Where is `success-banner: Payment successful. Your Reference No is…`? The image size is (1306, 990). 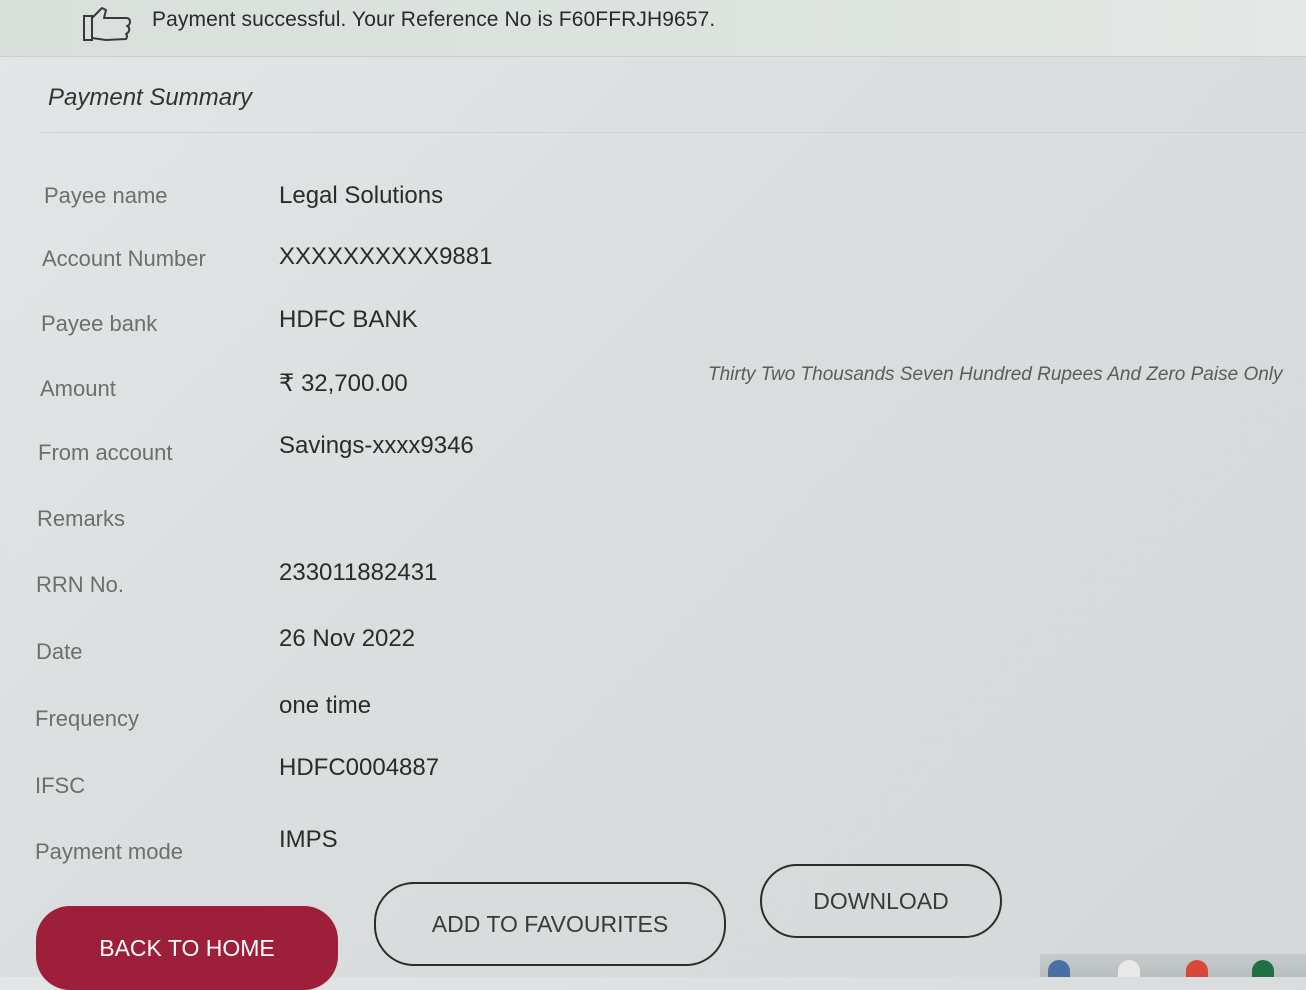
success-banner: Payment successful. Your Reference No is… is located at coordinates (653, 28).